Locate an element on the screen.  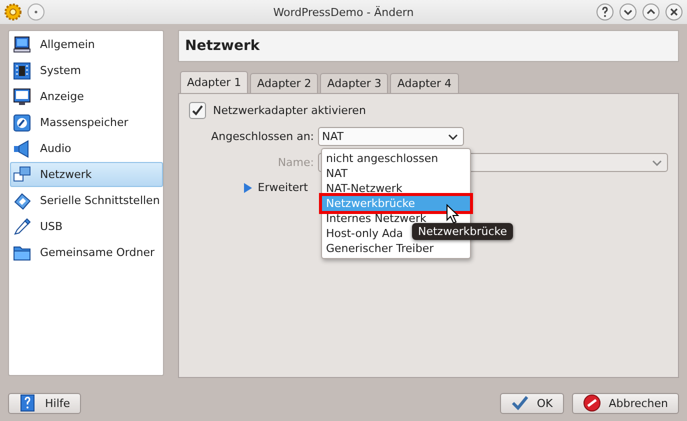
mouse-pointer-icon is located at coordinates (453, 214).